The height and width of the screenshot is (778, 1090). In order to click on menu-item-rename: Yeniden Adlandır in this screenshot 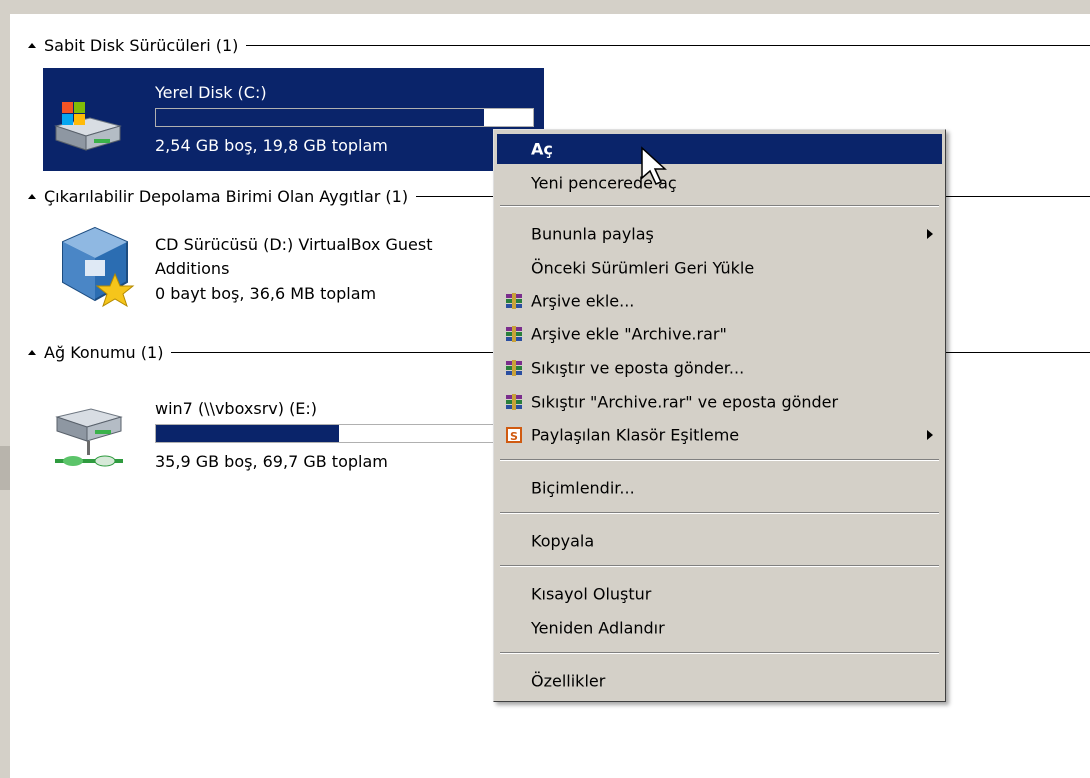, I will do `click(719, 628)`.